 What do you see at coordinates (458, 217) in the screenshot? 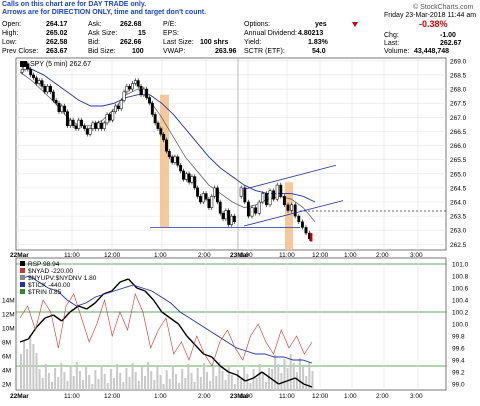
I see `y-tick-label: 263.5` at bounding box center [458, 217].